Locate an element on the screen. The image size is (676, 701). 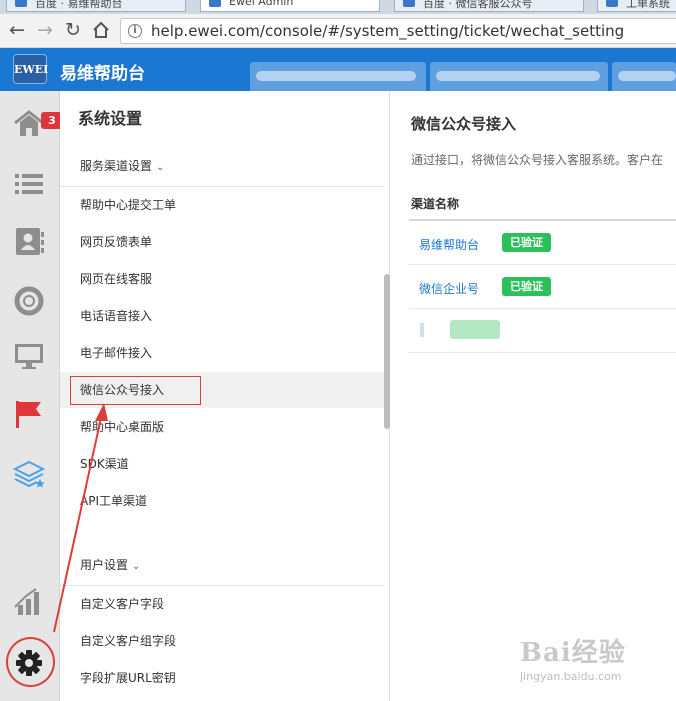
contacts-icon is located at coordinates (29, 241).